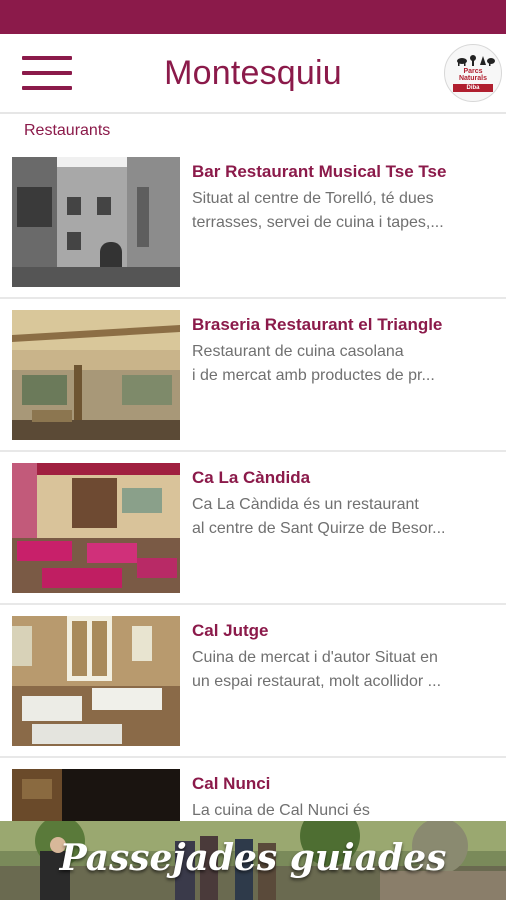  I want to click on guided-walks-banner: Passejades guiades, so click(253, 860).